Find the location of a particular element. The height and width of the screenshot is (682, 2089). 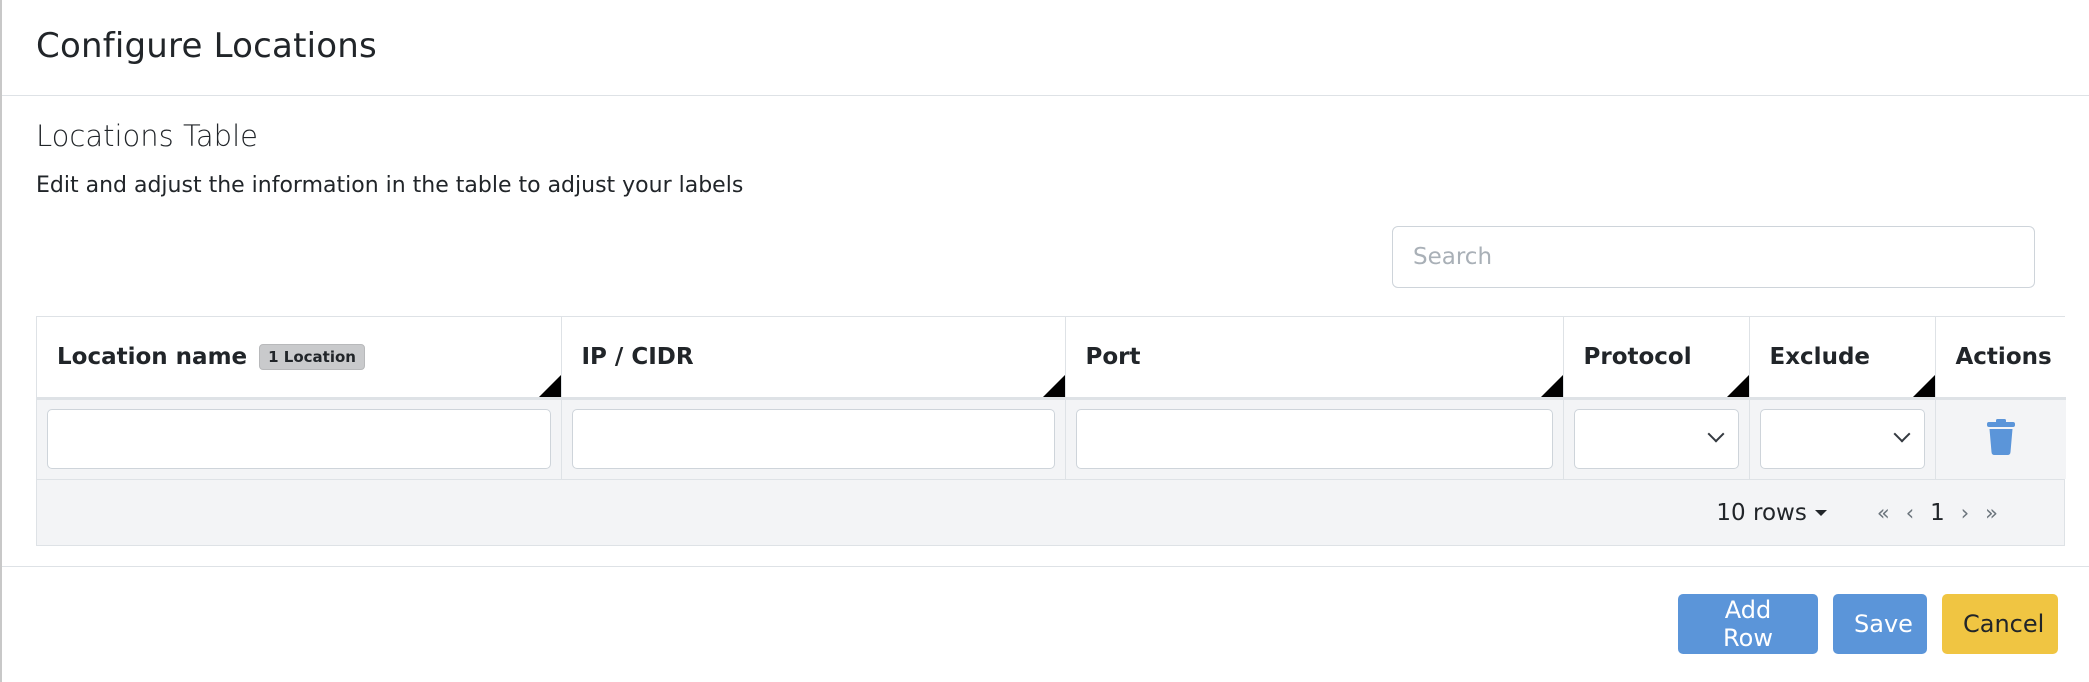

first-page-button: « is located at coordinates (1883, 513).